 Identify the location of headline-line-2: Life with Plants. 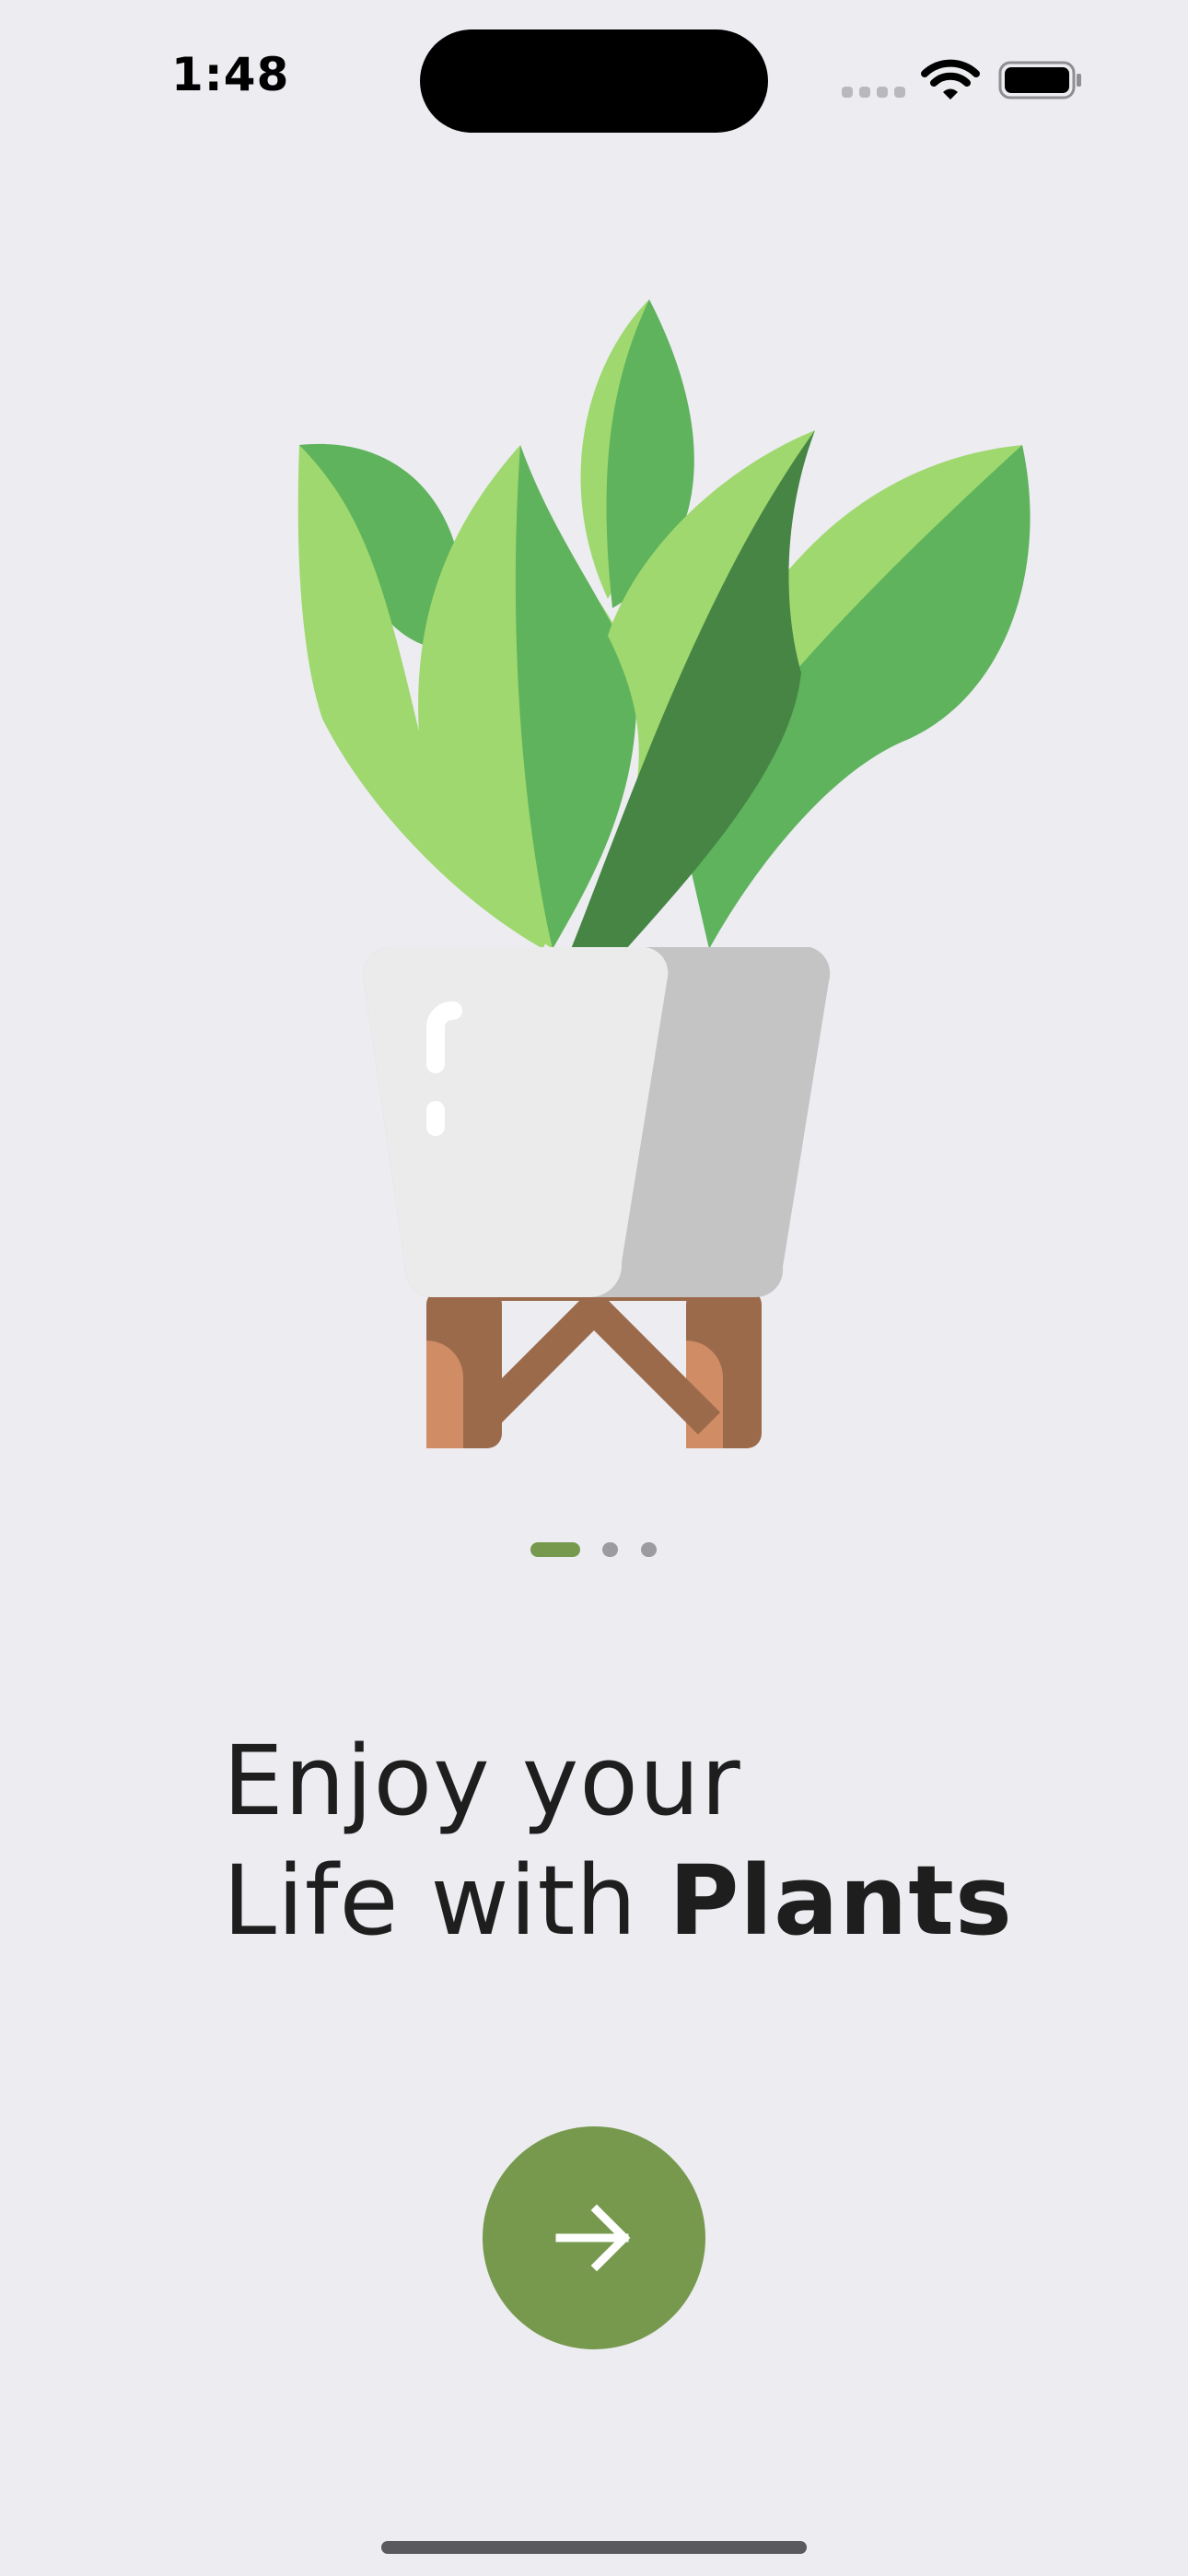
(637, 1901).